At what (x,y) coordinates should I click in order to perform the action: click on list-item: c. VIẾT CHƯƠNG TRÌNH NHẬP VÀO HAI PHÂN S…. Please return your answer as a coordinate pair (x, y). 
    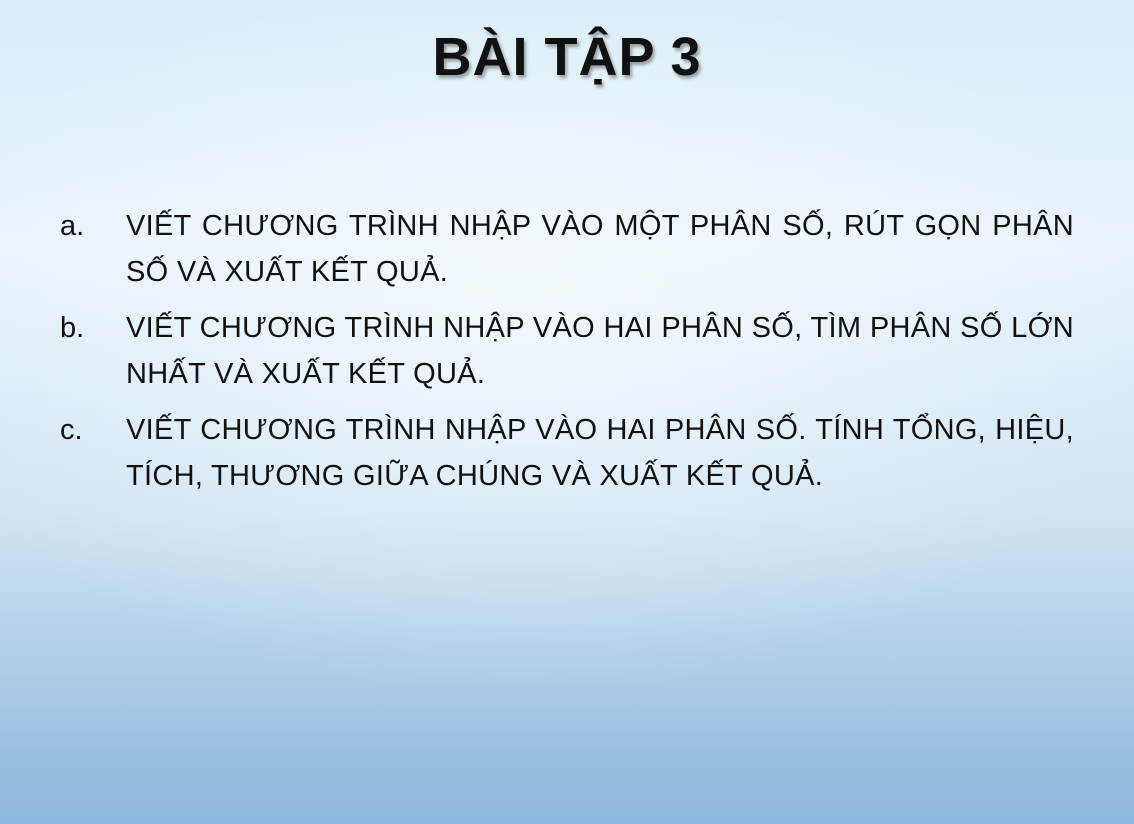
    Looking at the image, I should click on (567, 453).